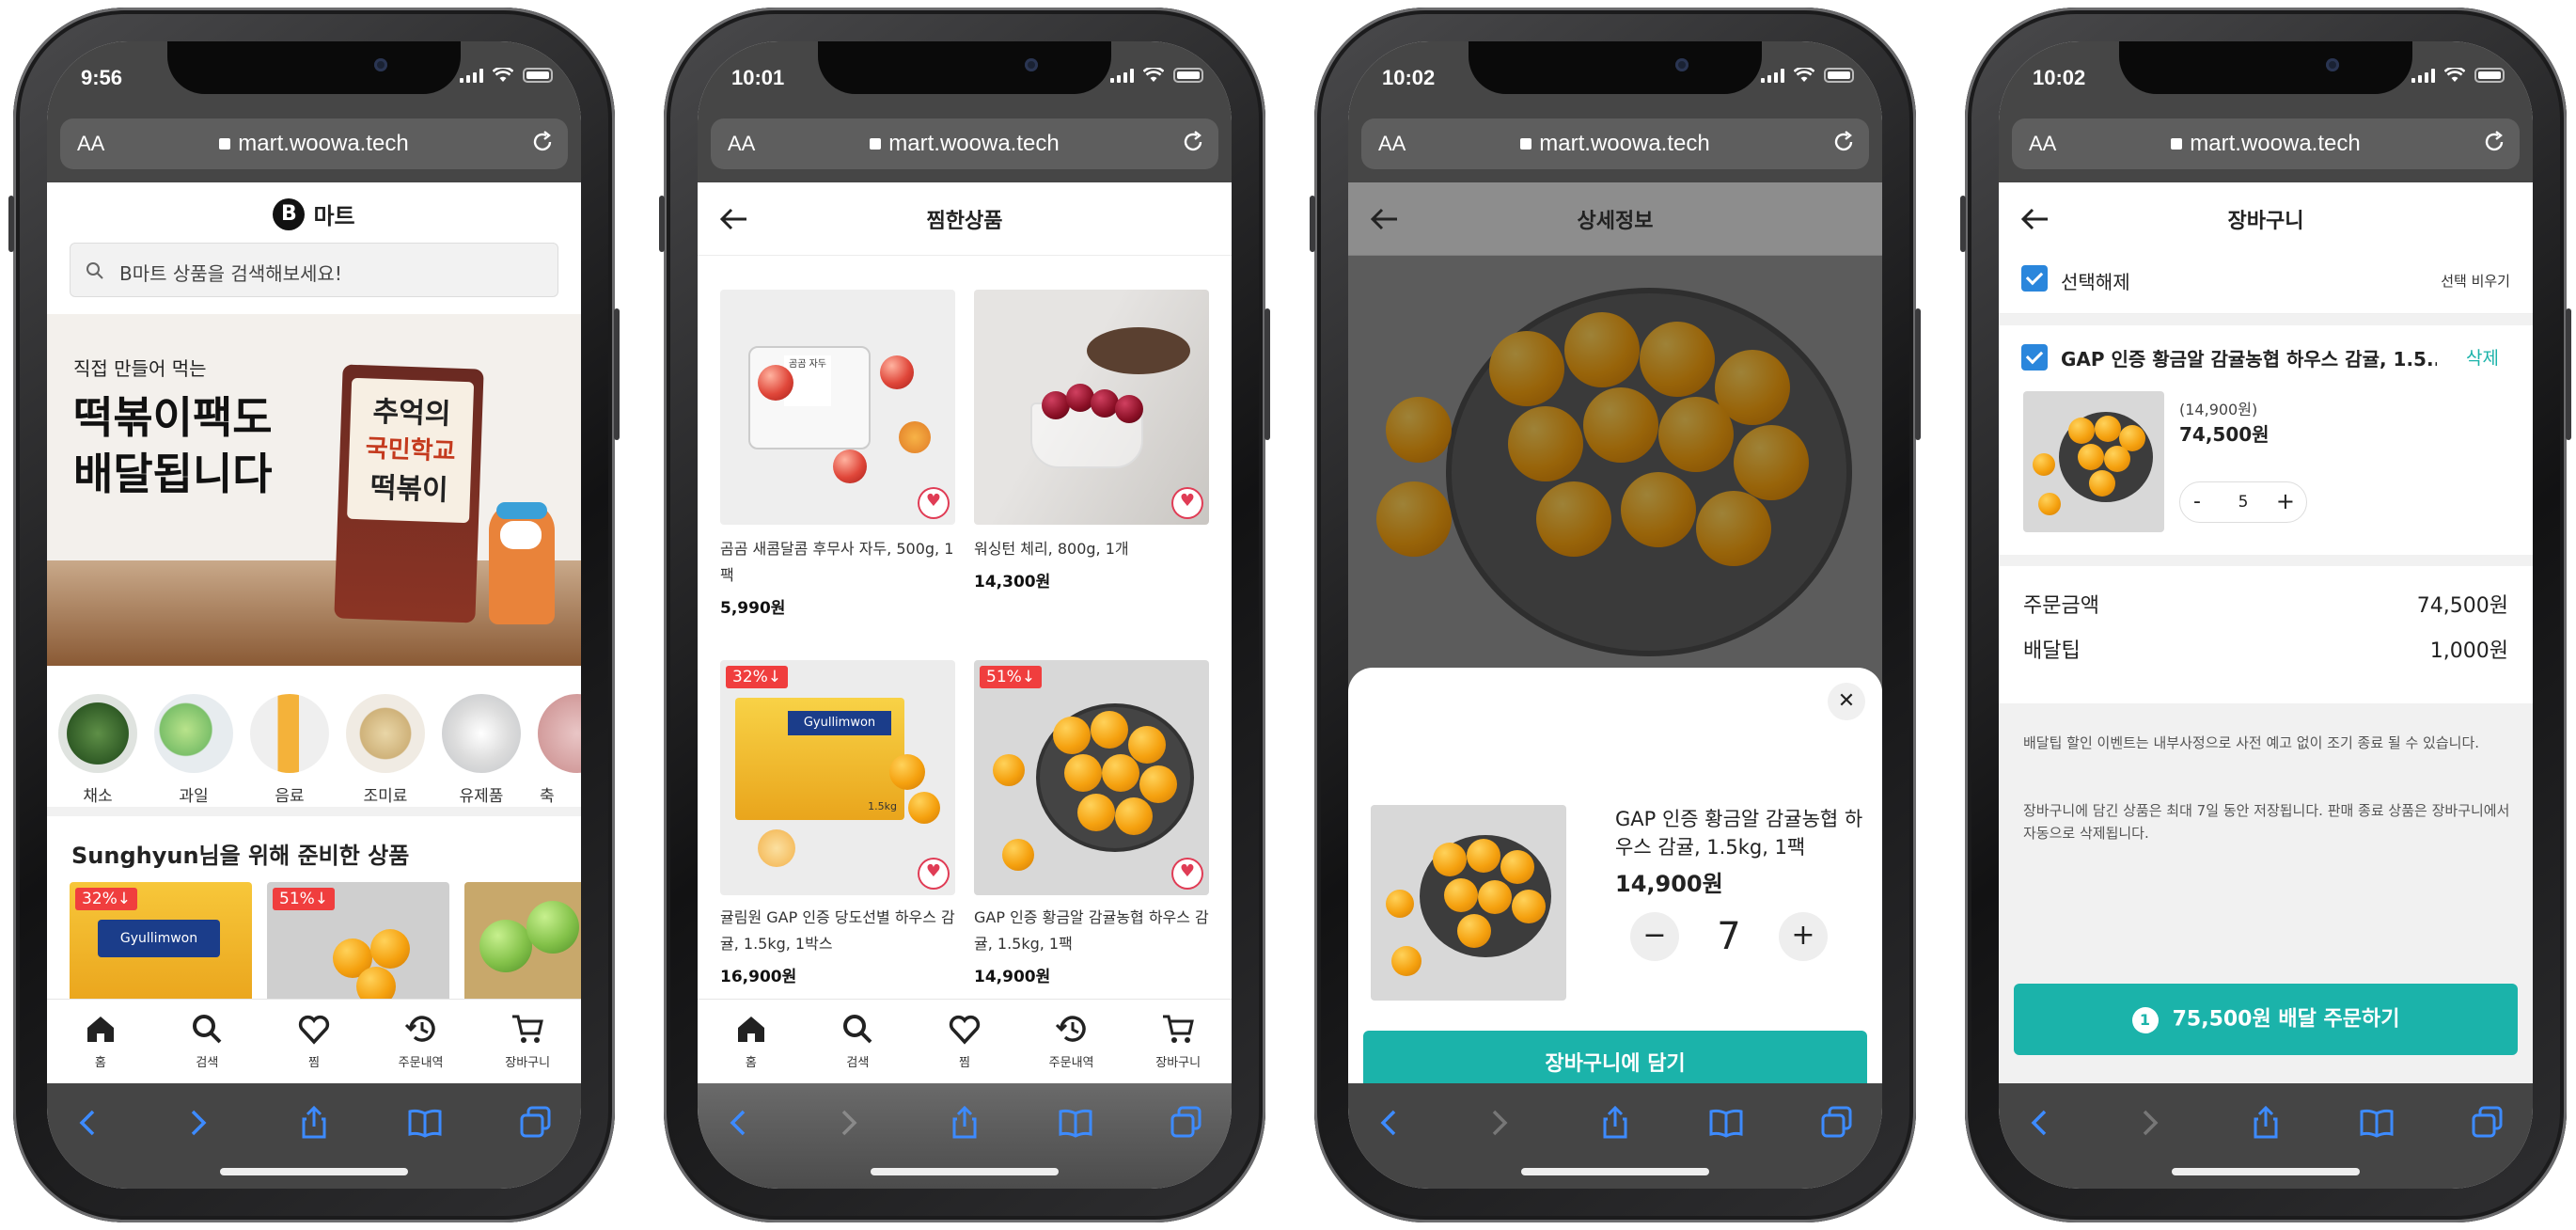  I want to click on product-image, so click(1091, 408).